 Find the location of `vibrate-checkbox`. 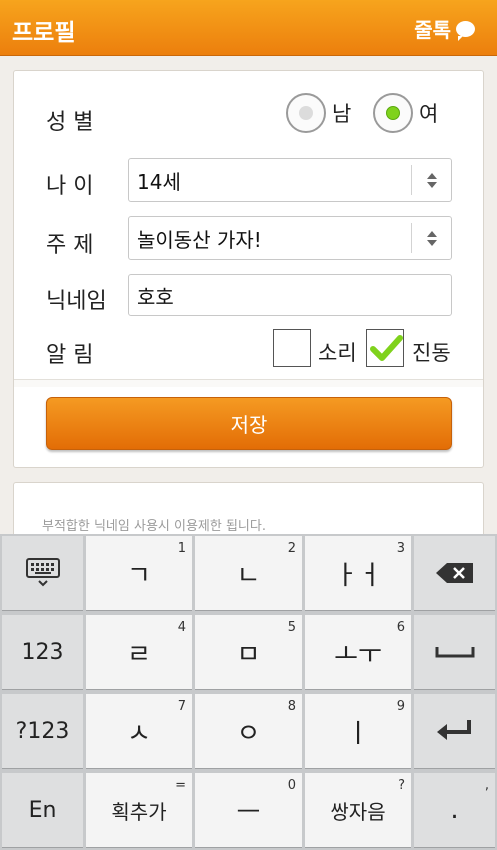

vibrate-checkbox is located at coordinates (385, 348).